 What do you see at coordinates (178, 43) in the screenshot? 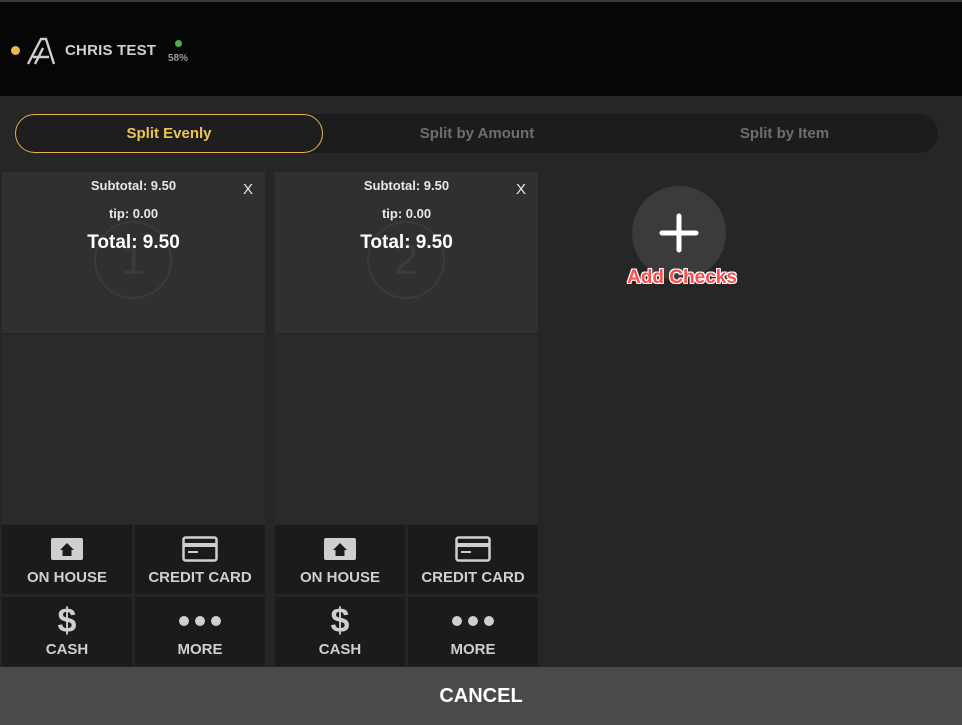
I see `battery-status-icon` at bounding box center [178, 43].